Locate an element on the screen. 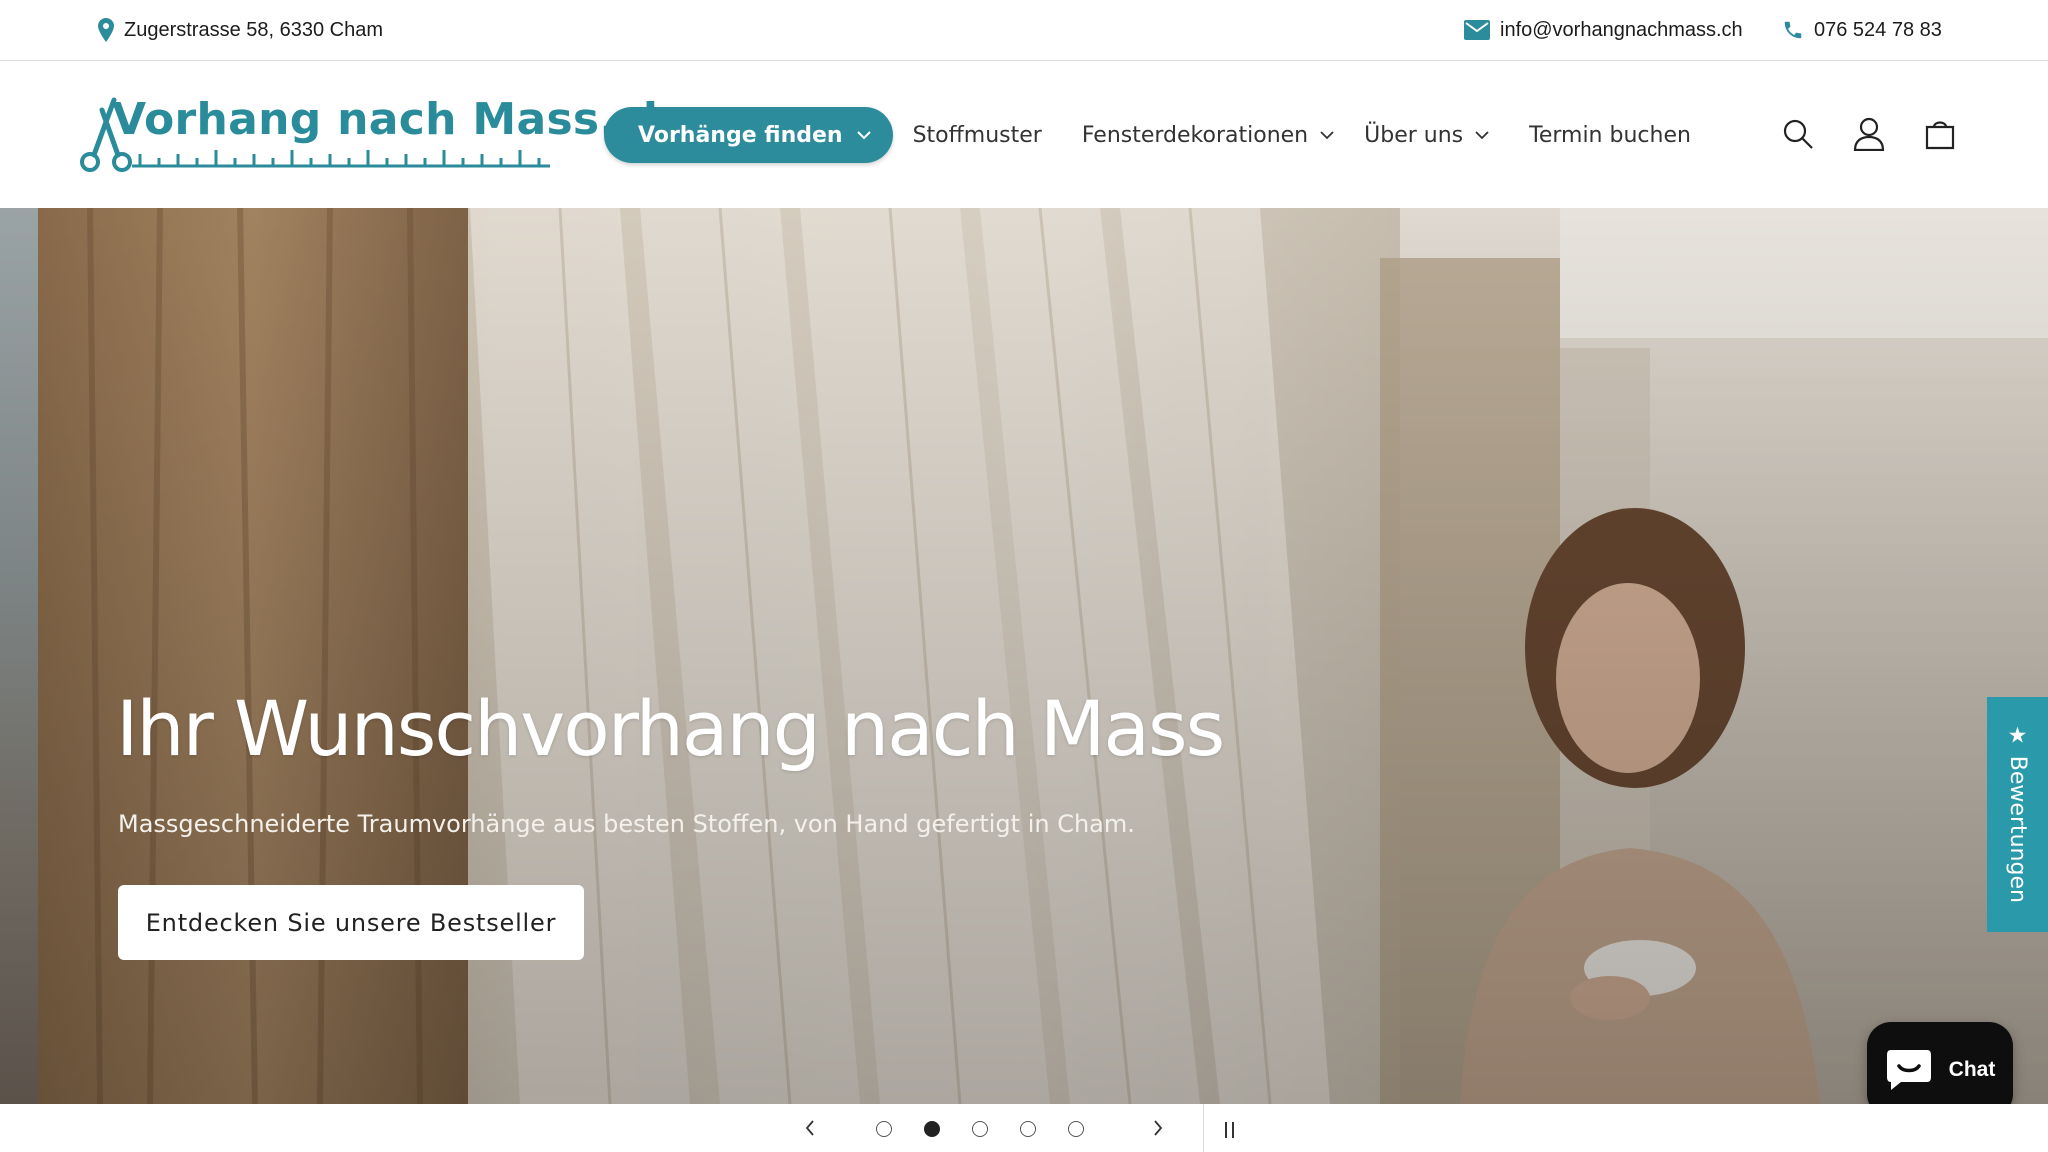  chat-label: Chat is located at coordinates (1972, 1069).